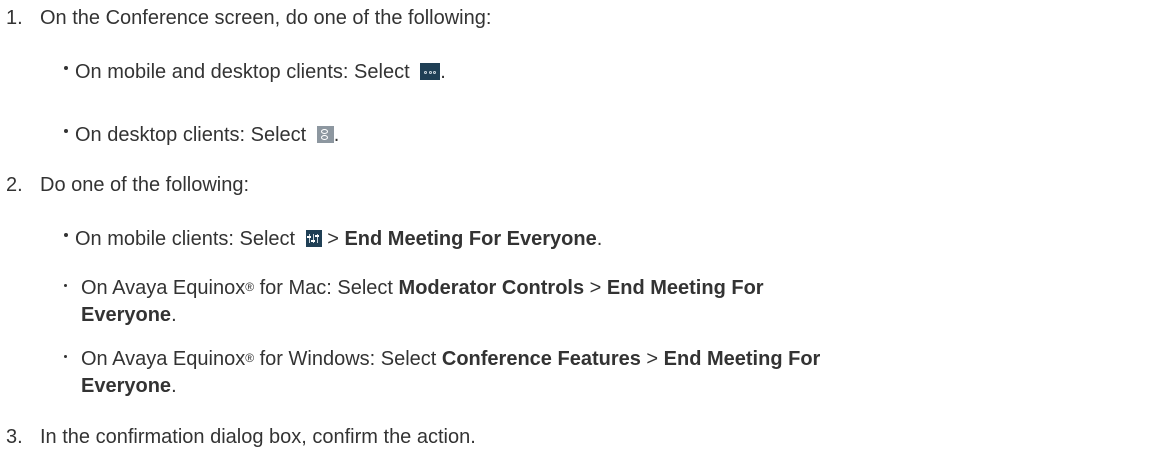  What do you see at coordinates (14, 18) in the screenshot?
I see `step-number: 1.` at bounding box center [14, 18].